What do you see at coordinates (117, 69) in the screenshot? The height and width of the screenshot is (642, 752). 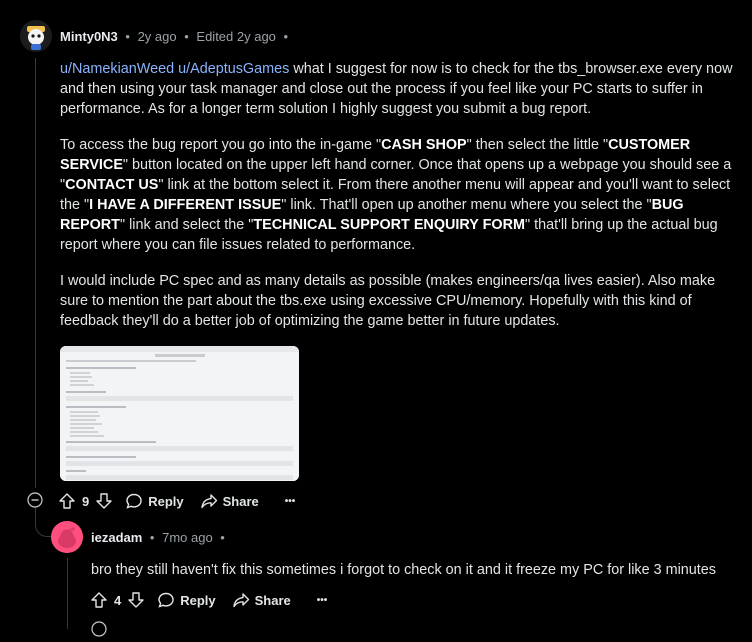 I see `user-mention-link: u/NamekianWeed` at bounding box center [117, 69].